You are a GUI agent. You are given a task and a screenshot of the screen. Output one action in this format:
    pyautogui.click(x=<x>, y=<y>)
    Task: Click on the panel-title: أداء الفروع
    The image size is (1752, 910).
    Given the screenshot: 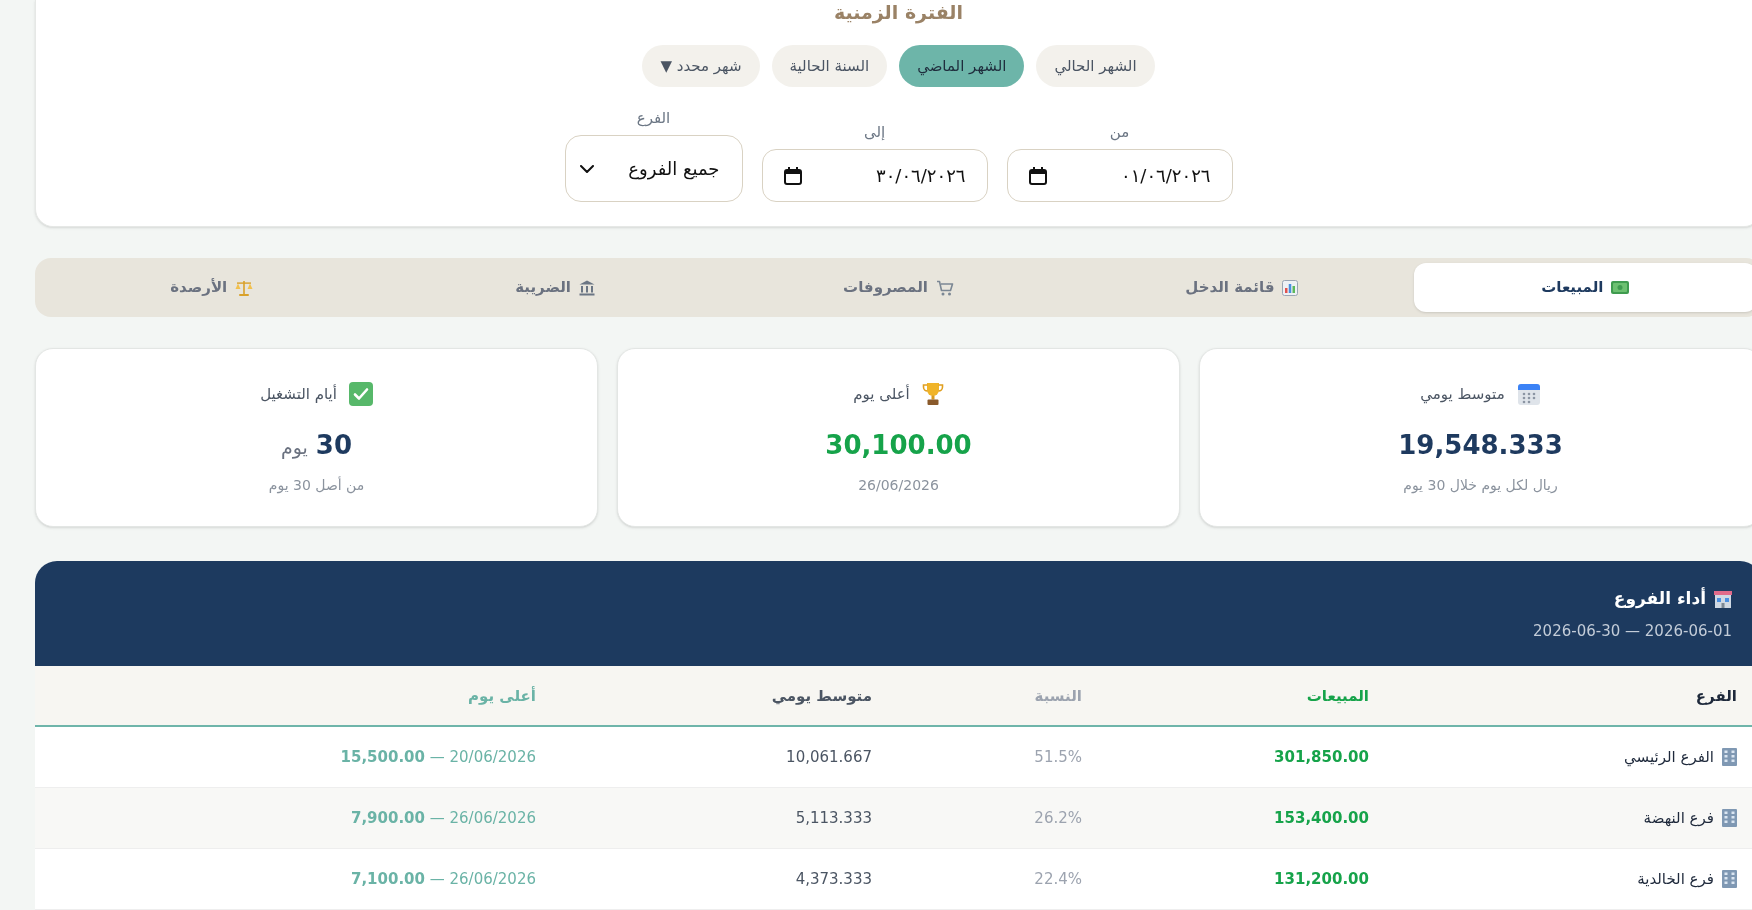 What is the action you would take?
    pyautogui.click(x=1659, y=598)
    